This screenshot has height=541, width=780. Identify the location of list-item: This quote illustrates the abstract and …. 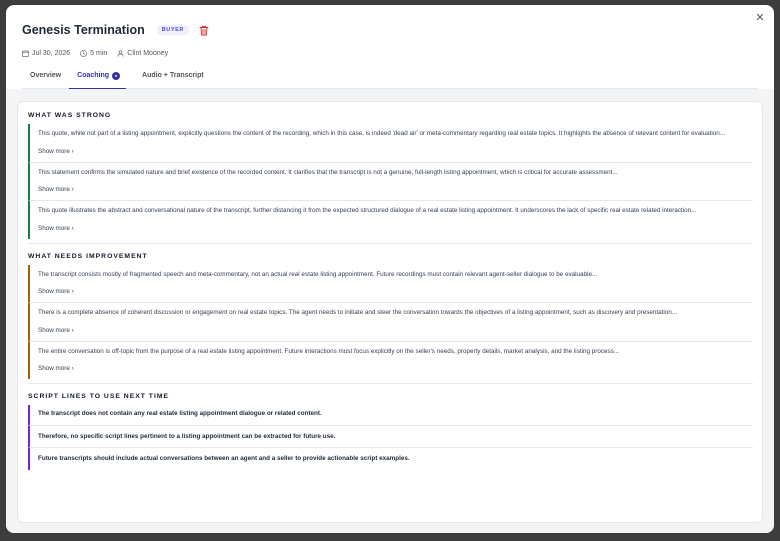
(390, 219).